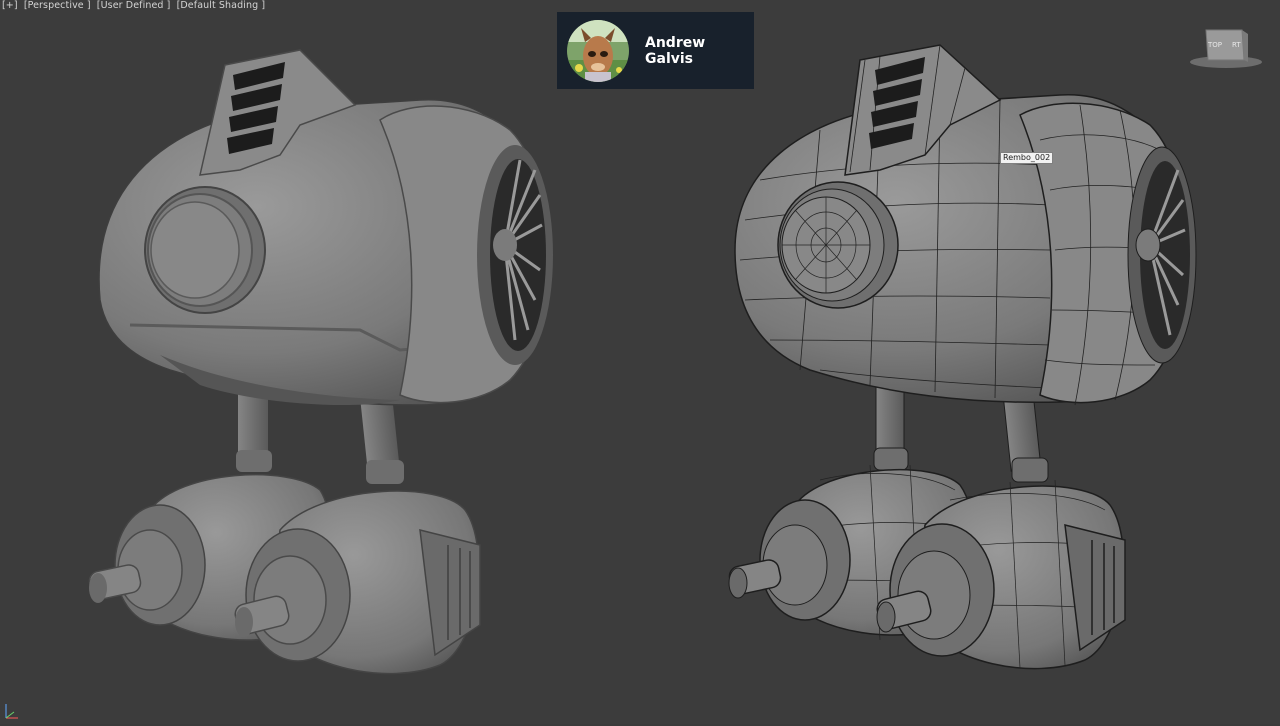 This screenshot has width=1280, height=726. What do you see at coordinates (12, 713) in the screenshot?
I see `axis-tripod-icon` at bounding box center [12, 713].